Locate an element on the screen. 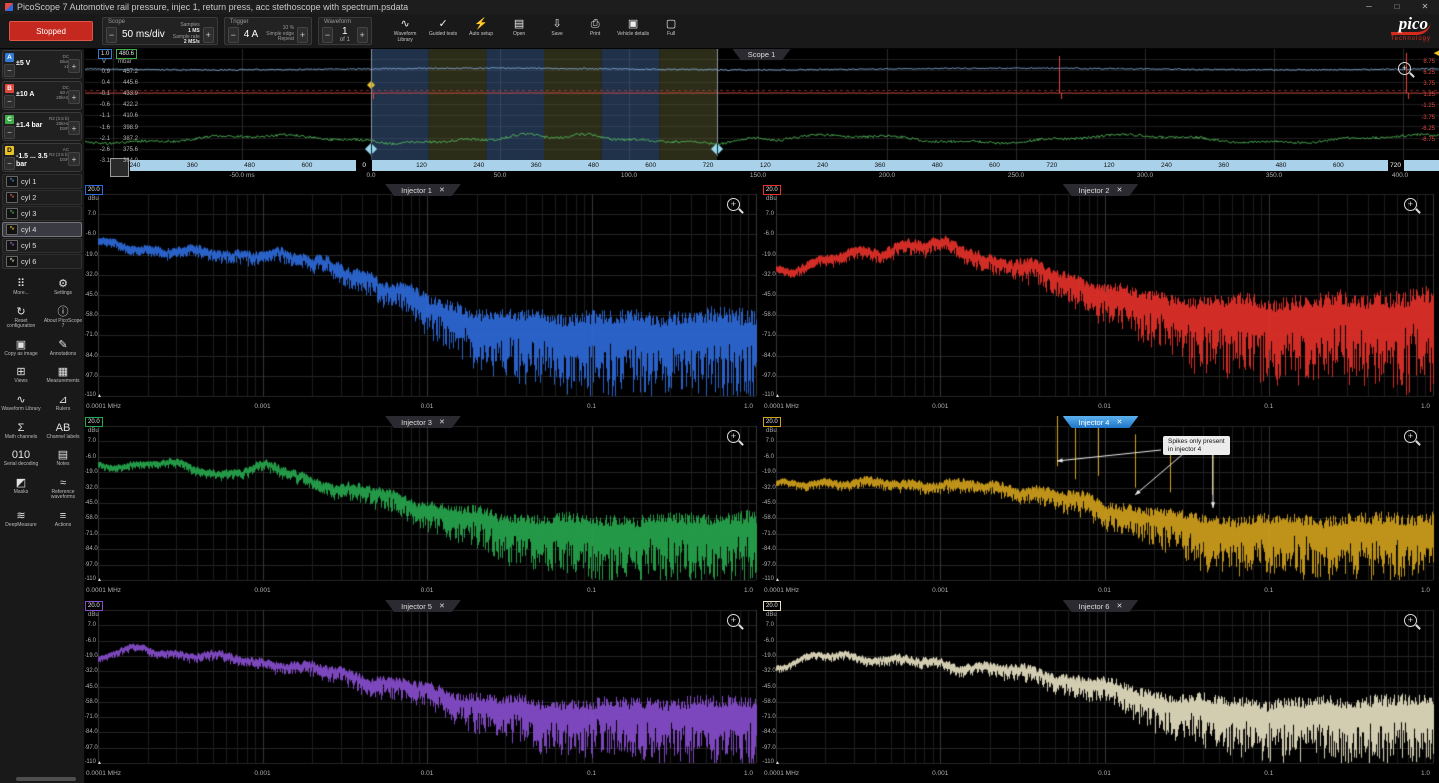 This screenshot has width=1439, height=783. toolbar-button-print: ⎙ Print is located at coordinates (595, 30).